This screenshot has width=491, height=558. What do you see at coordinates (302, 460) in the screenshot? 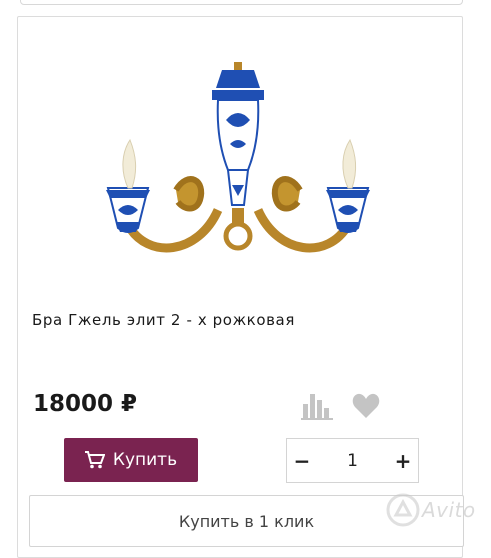
I see `decrement-button: −` at bounding box center [302, 460].